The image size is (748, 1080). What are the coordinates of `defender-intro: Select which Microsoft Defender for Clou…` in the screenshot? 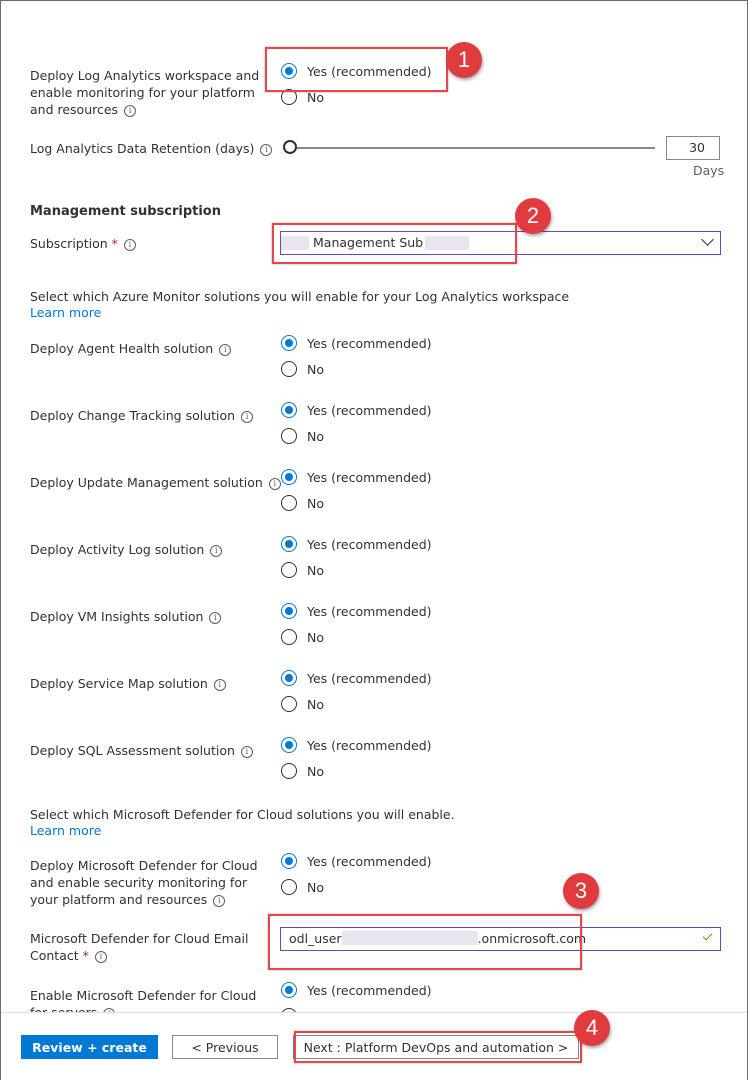 It's located at (242, 814).